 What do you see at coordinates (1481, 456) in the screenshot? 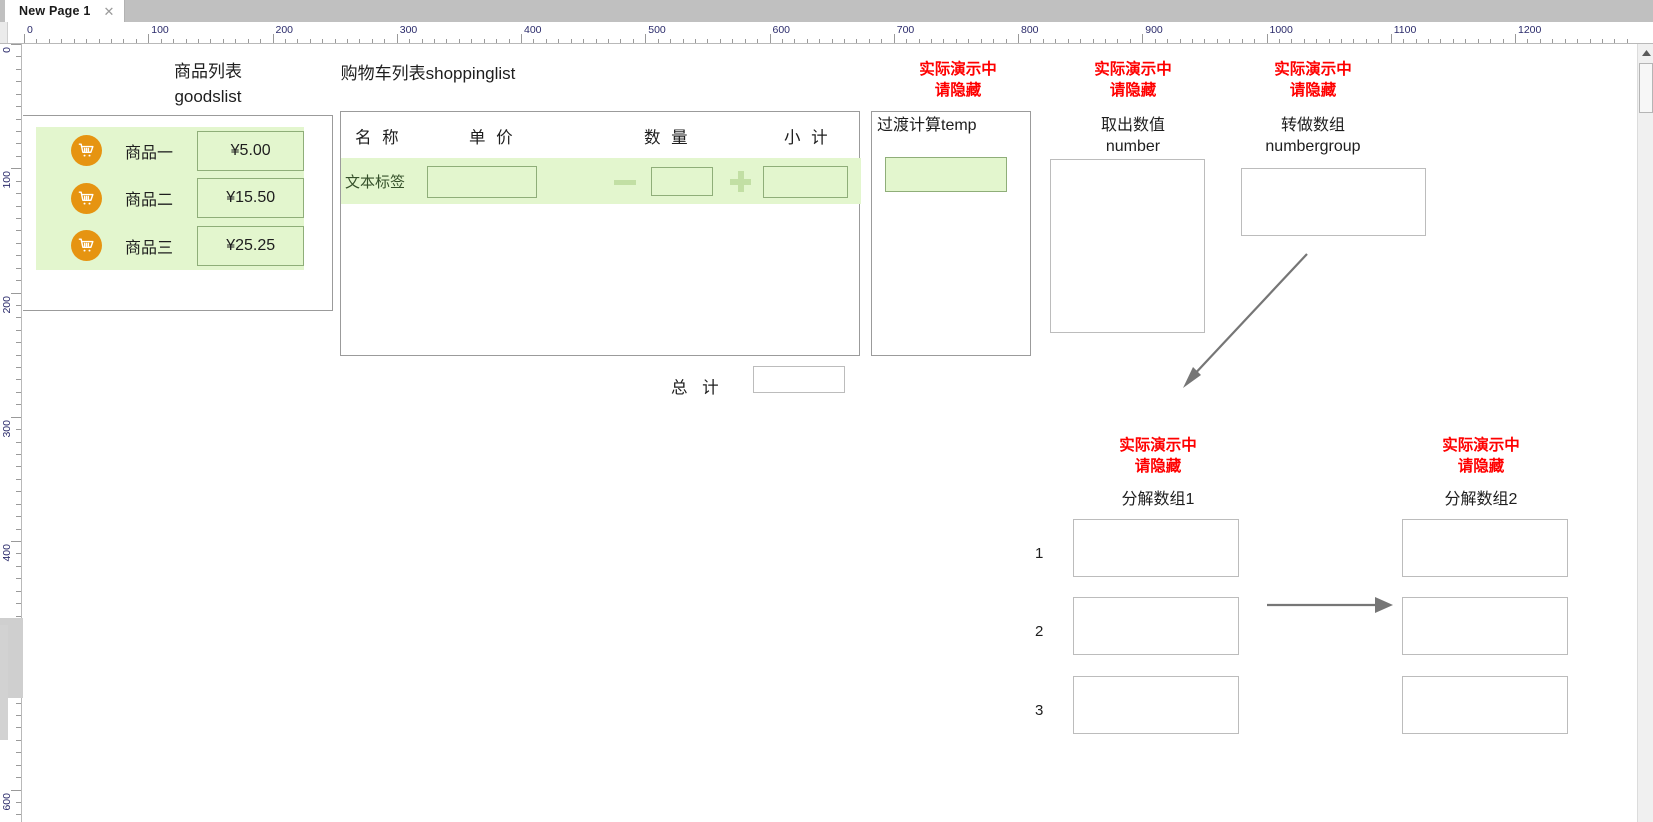
I see `split-array-2-warning: 实际演示中 请隐藏` at bounding box center [1481, 456].